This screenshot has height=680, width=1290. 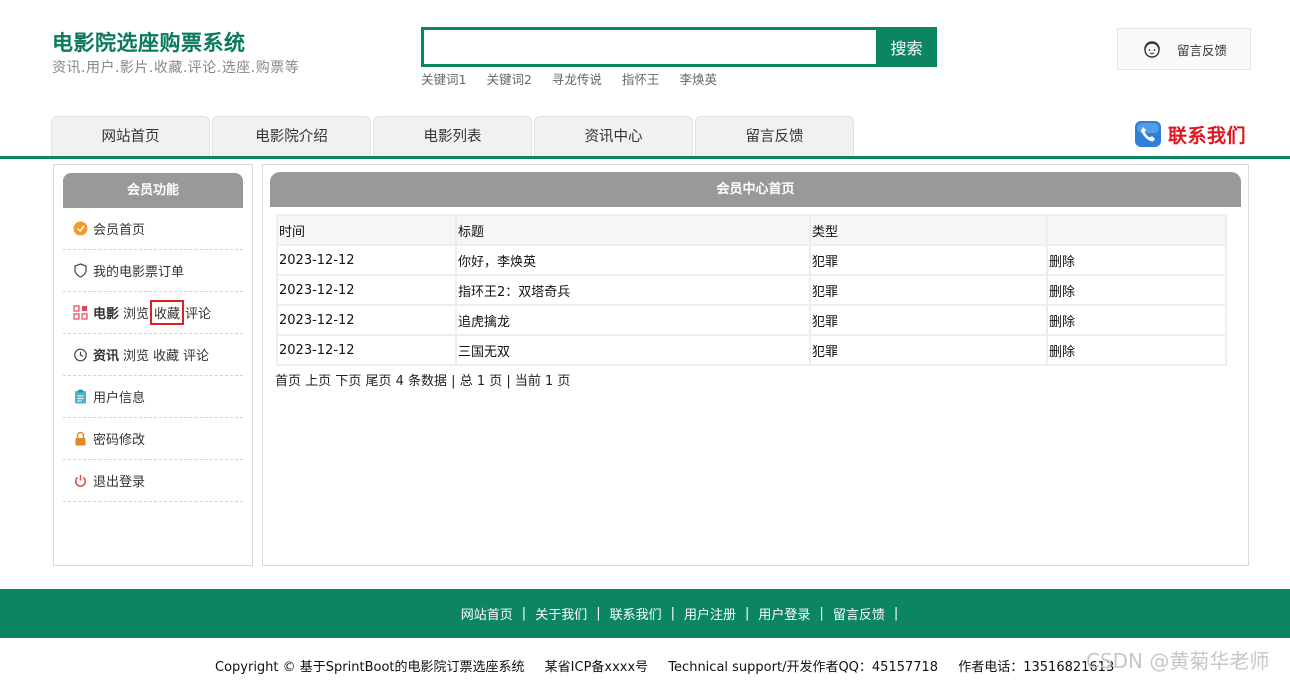 I want to click on table-row: 2023-12-12 三国无双 犯罪 删除, so click(x=751, y=350).